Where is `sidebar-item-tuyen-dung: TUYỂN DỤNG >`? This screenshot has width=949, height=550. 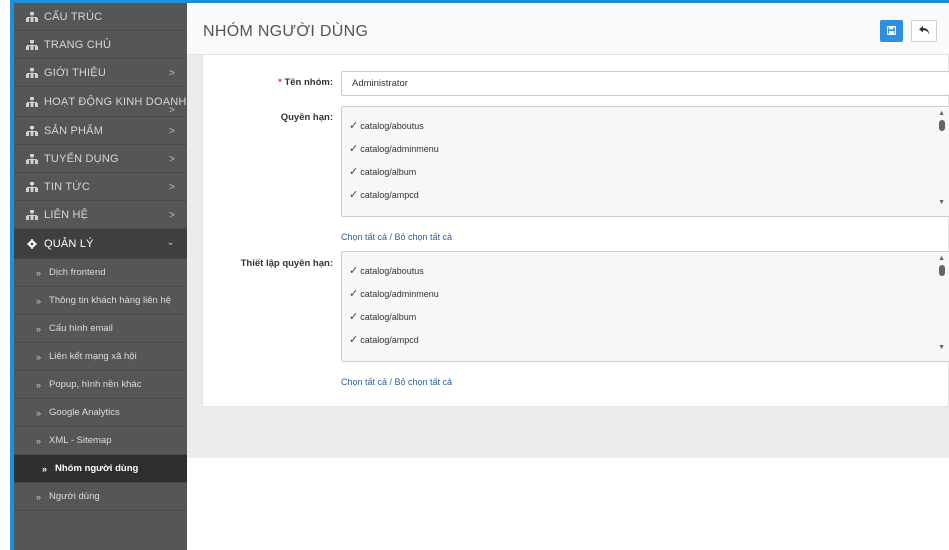 sidebar-item-tuyen-dung: TUYỂN DỤNG > is located at coordinates (100, 159).